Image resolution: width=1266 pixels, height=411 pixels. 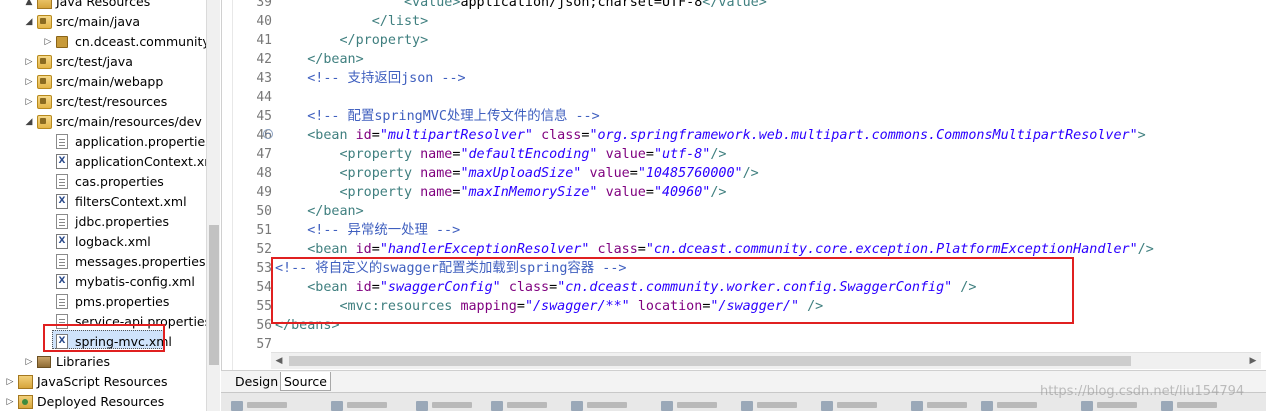 I want to click on tree-item: ▷ src/main/webapp, so click(x=103, y=82).